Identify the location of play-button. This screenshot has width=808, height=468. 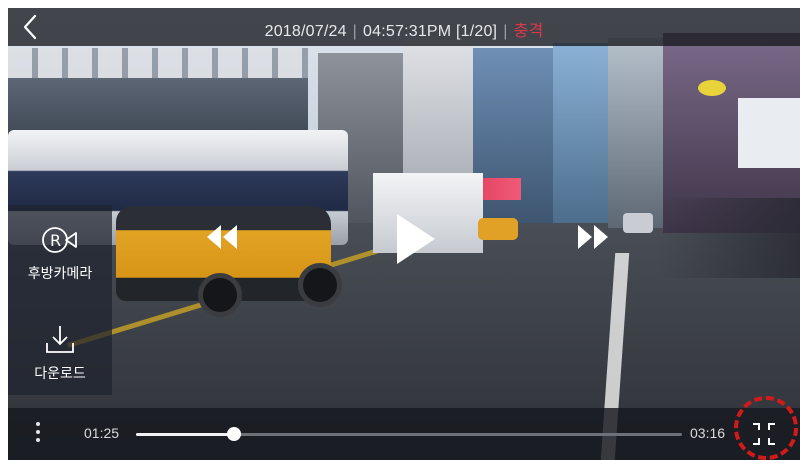
(415, 239).